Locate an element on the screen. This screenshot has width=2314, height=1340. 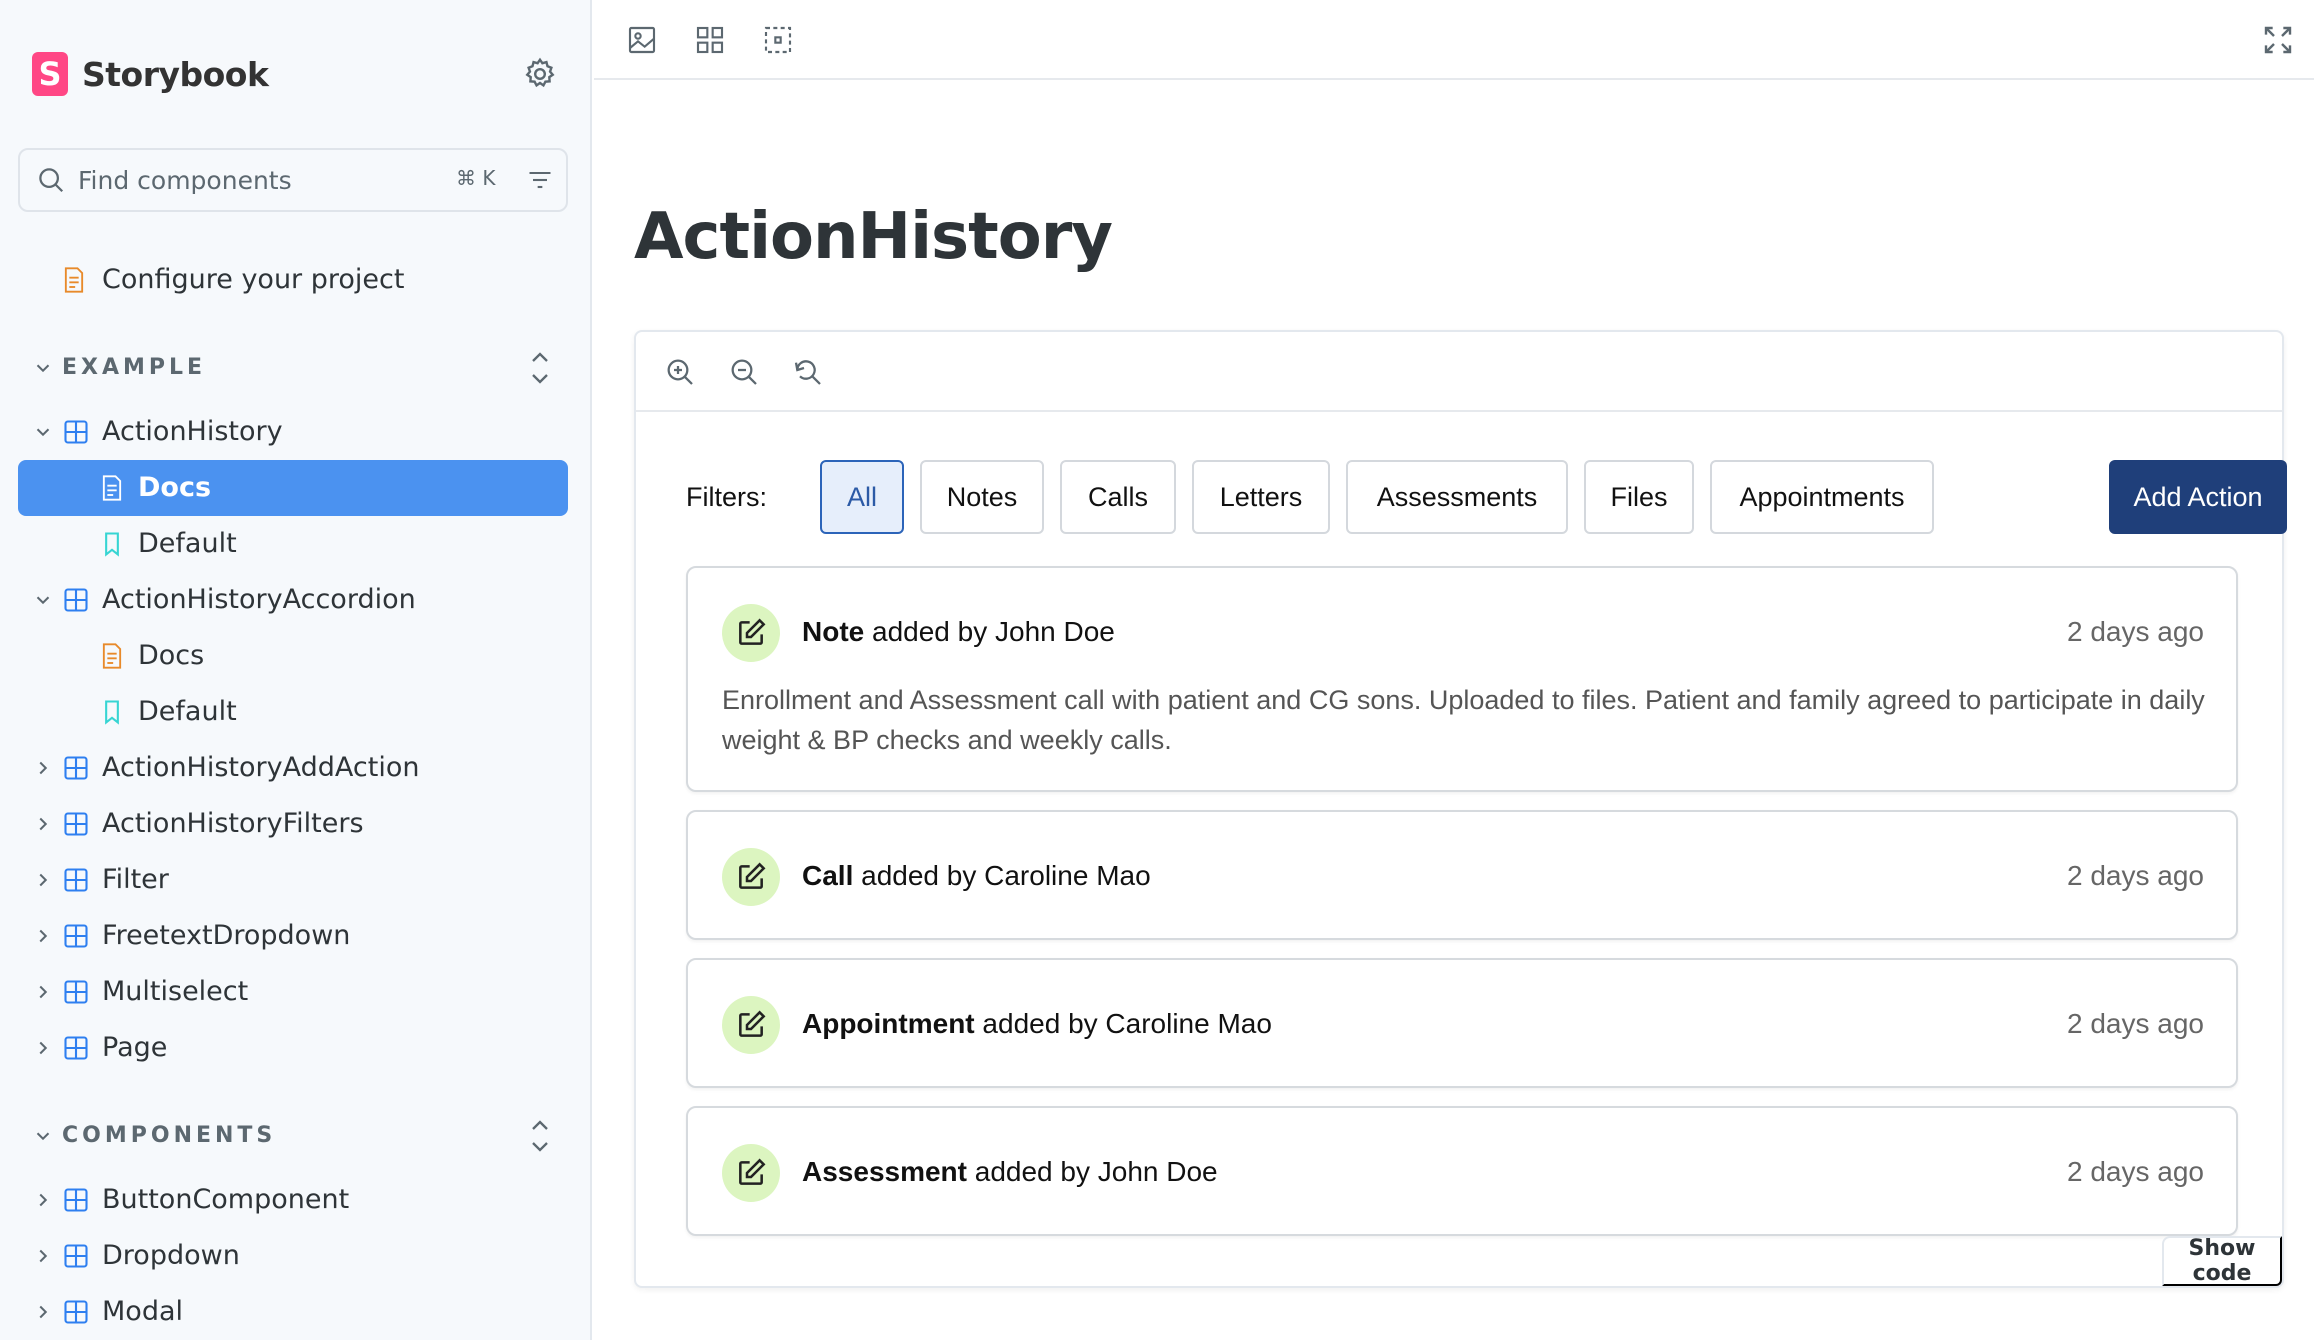
sidebar-item-actionhistory-default: Default is located at coordinates (293, 544).